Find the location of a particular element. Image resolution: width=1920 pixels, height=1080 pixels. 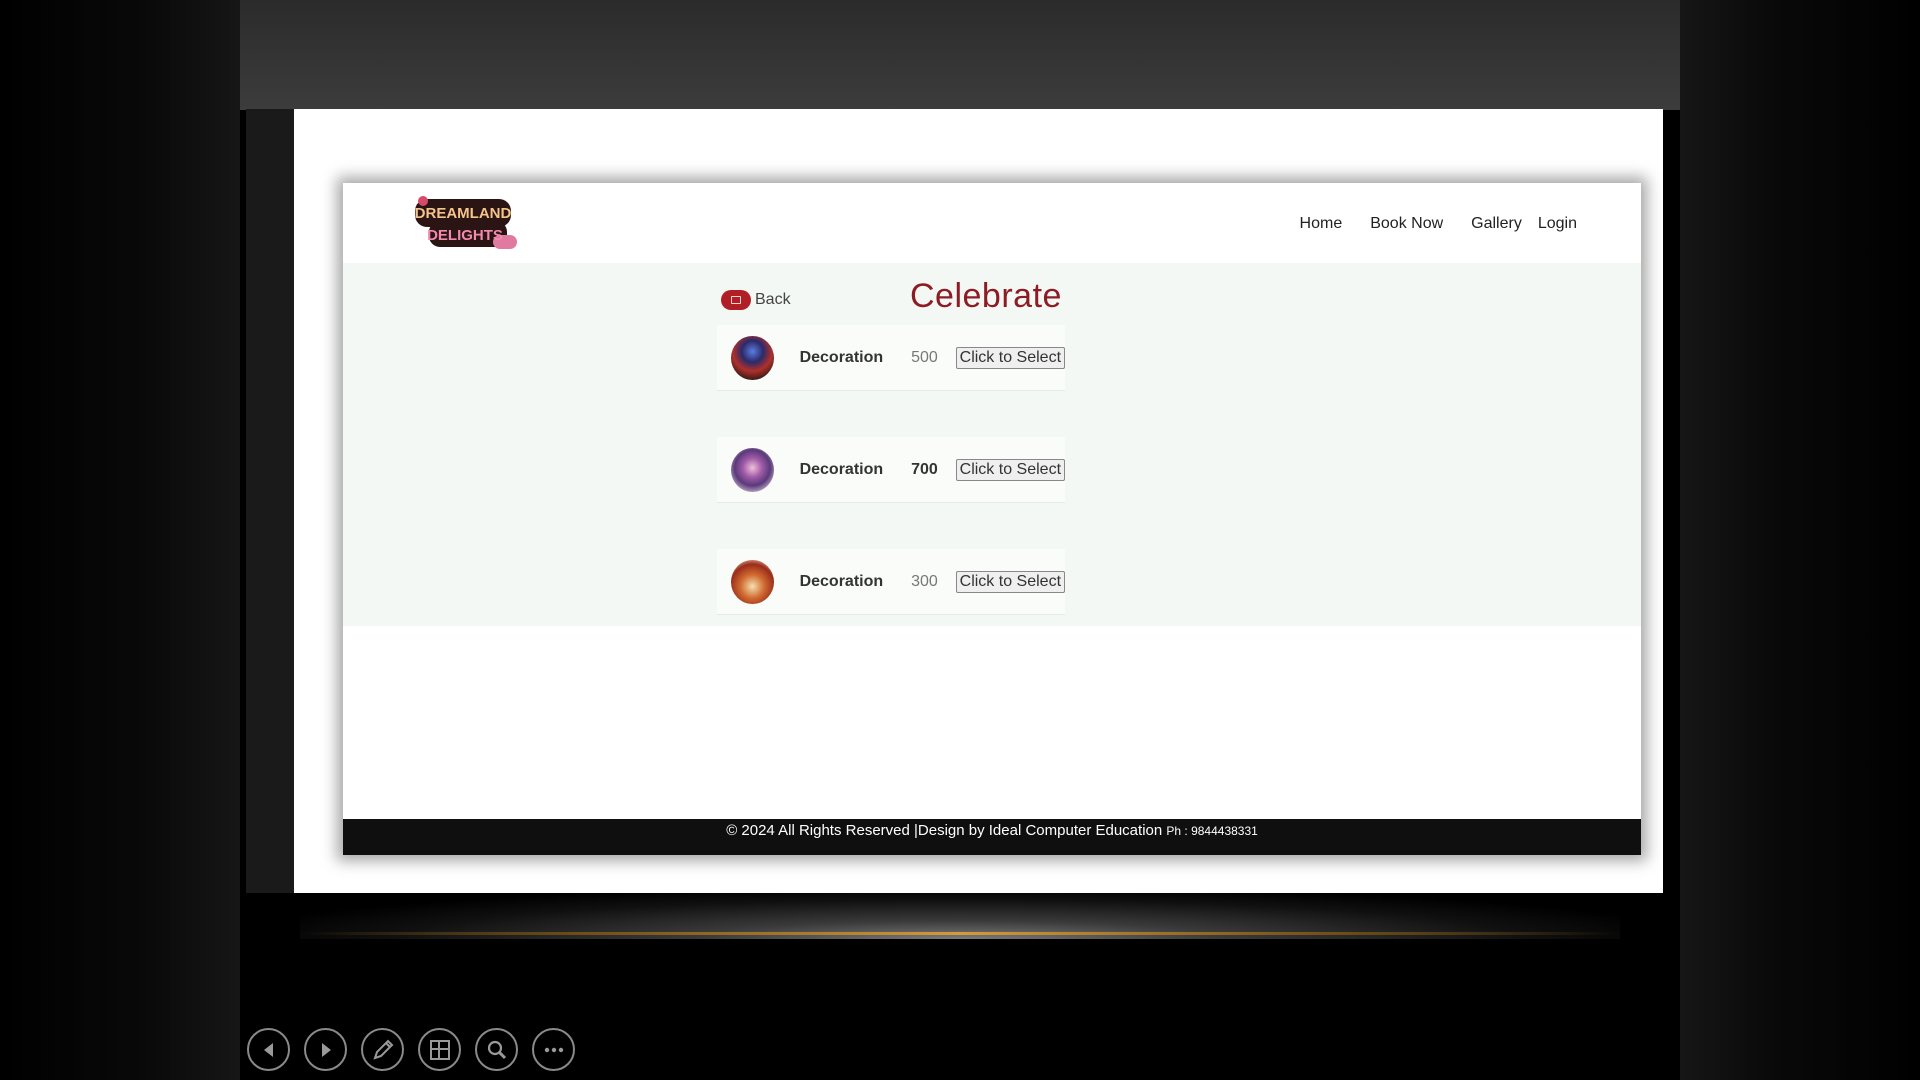

back-button: Back is located at coordinates (756, 300).